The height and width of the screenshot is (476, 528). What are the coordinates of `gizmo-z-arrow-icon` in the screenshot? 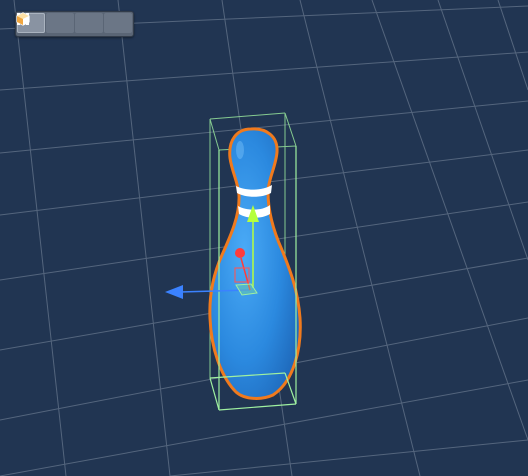 It's located at (174, 292).